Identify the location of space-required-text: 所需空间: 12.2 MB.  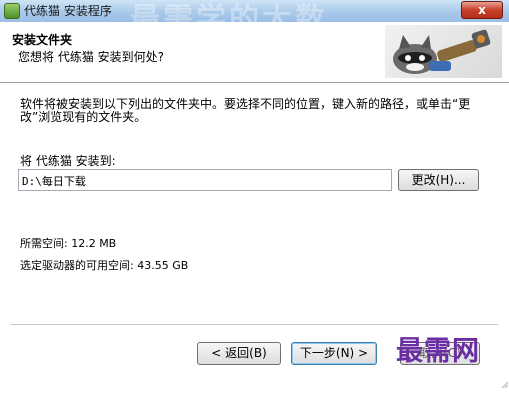
(68, 243).